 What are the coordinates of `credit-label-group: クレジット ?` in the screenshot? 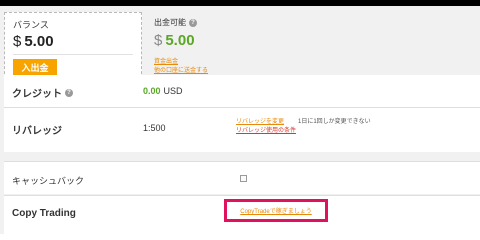 It's located at (42, 92).